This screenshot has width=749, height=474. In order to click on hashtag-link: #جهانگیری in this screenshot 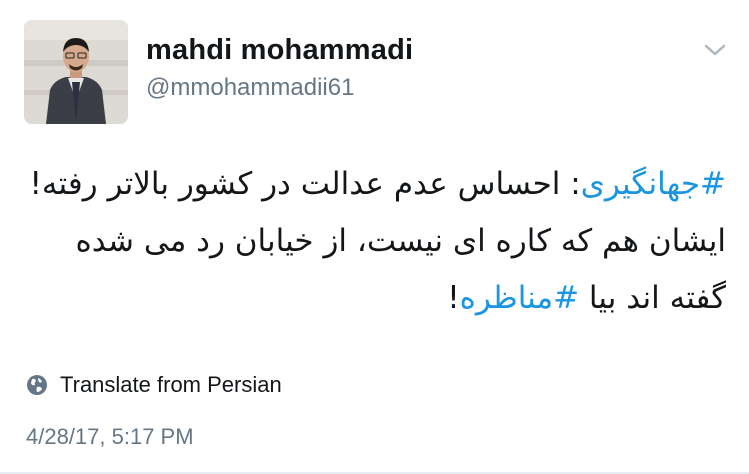, I will do `click(653, 184)`.